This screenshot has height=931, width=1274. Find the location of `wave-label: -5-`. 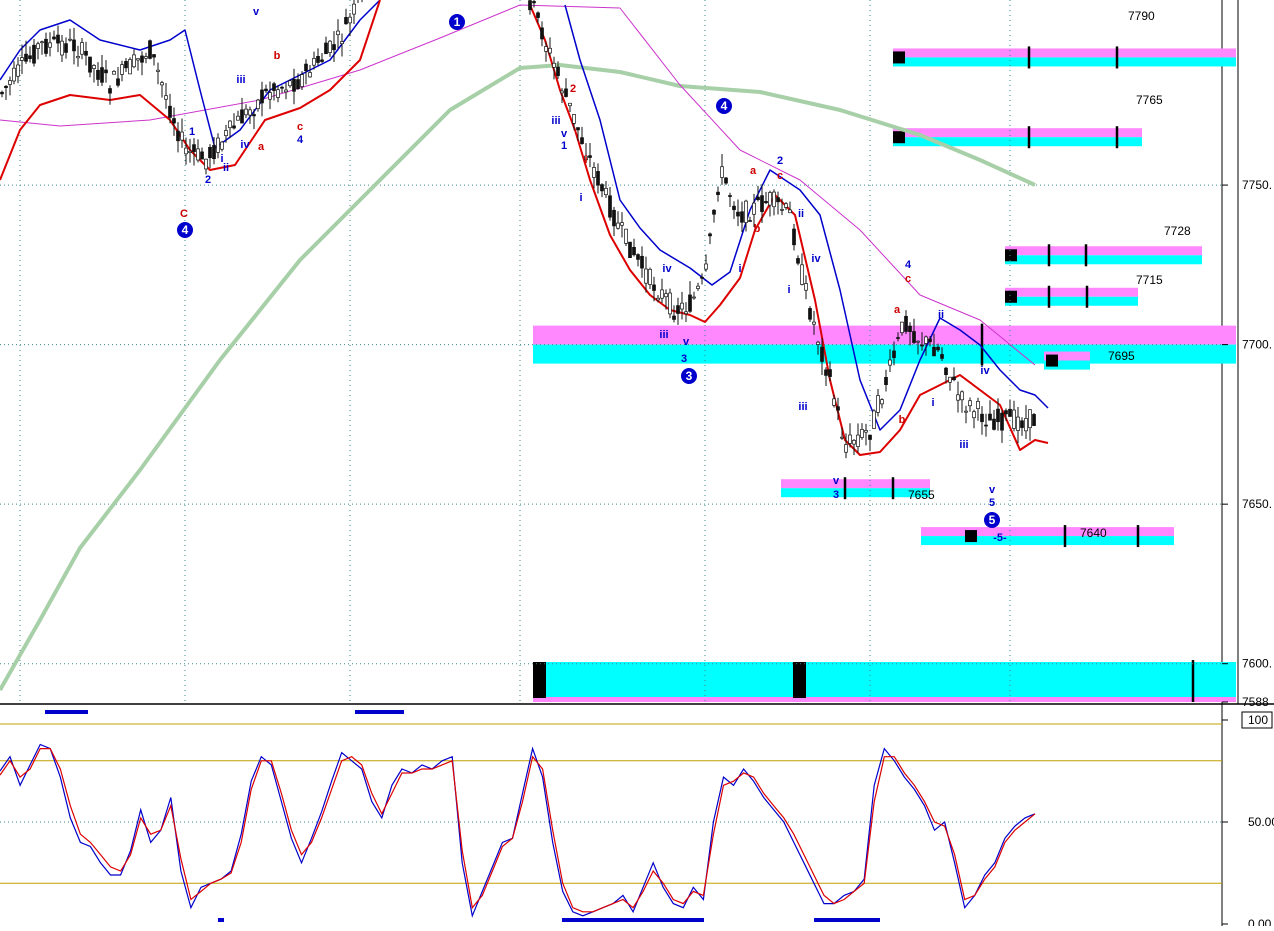

wave-label: -5- is located at coordinates (1000, 538).